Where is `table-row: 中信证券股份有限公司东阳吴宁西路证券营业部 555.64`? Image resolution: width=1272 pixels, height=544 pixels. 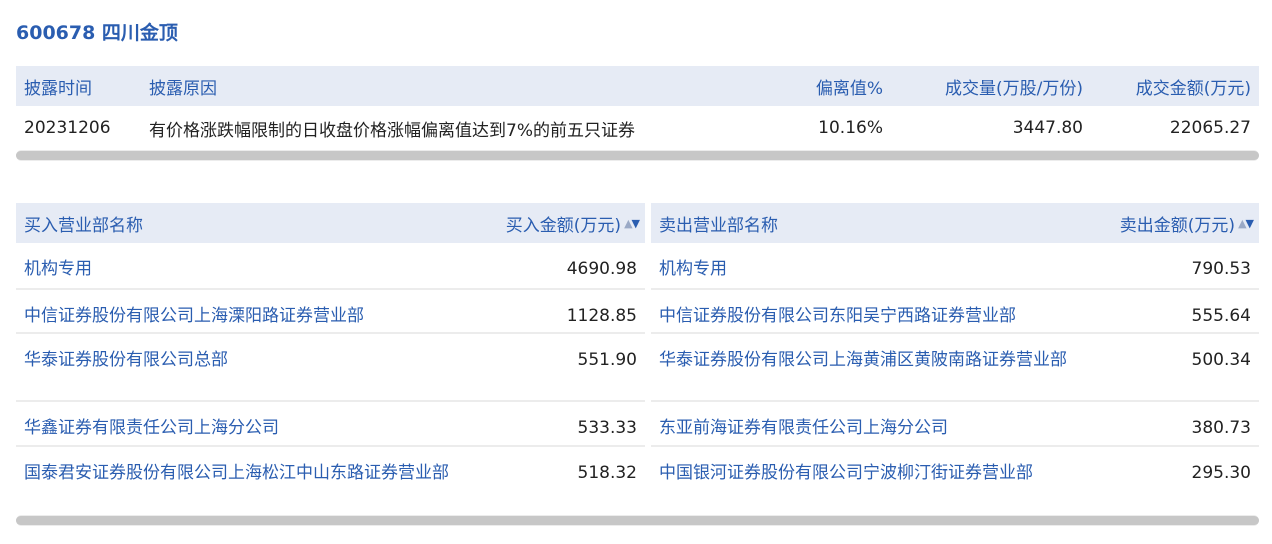
table-row: 中信证券股份有限公司东阳吴宁西路证券营业部 555.64 is located at coordinates (955, 312).